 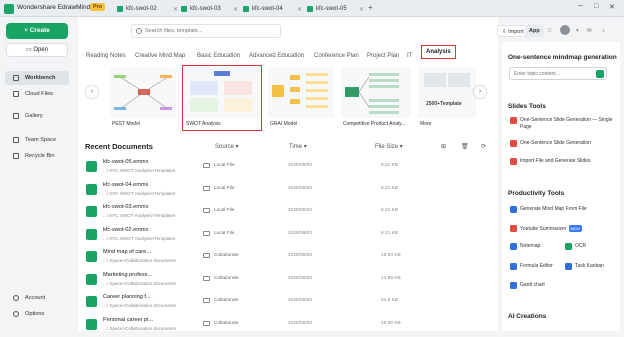 I want to click on chevron-down-icon: ▾, so click(x=577, y=31).